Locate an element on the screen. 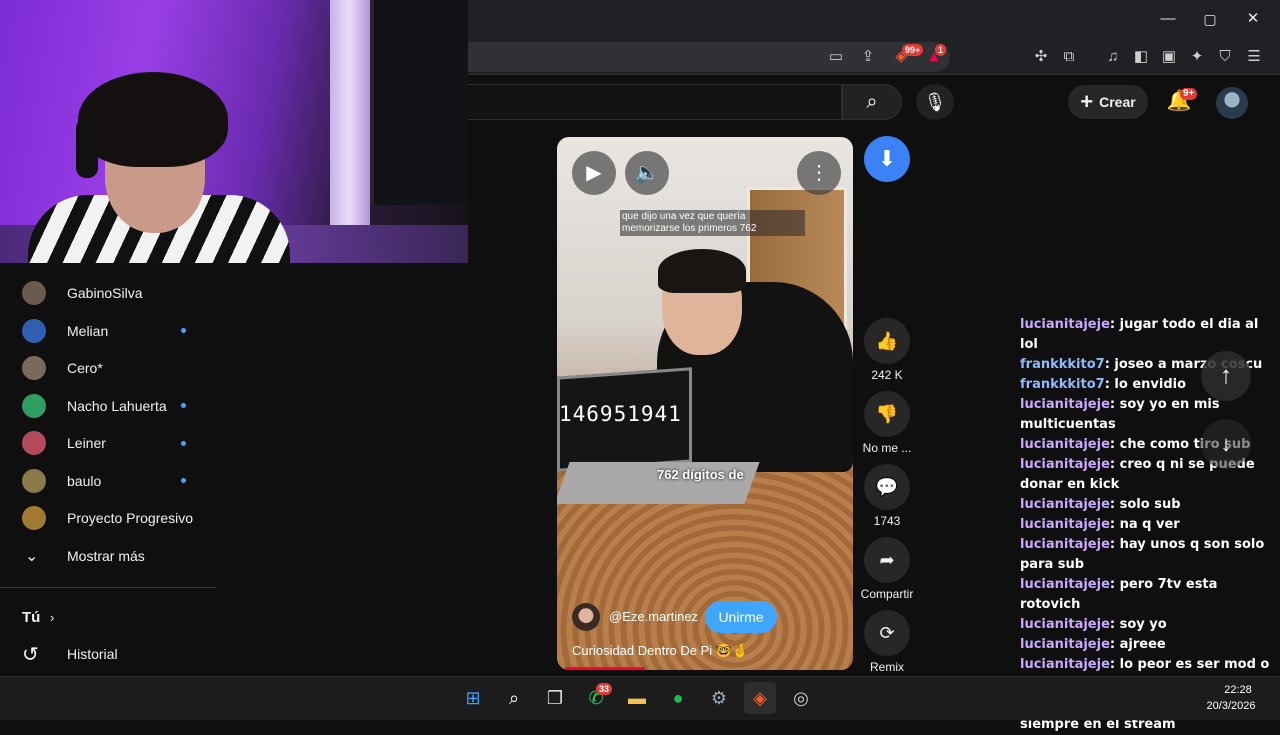  sidebar-subscription-item: Cero* is located at coordinates (108, 368).